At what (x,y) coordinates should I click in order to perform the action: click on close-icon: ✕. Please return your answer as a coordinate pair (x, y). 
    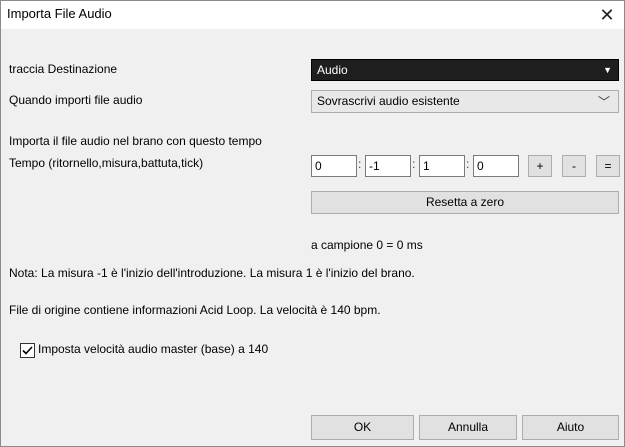
    Looking at the image, I should click on (607, 15).